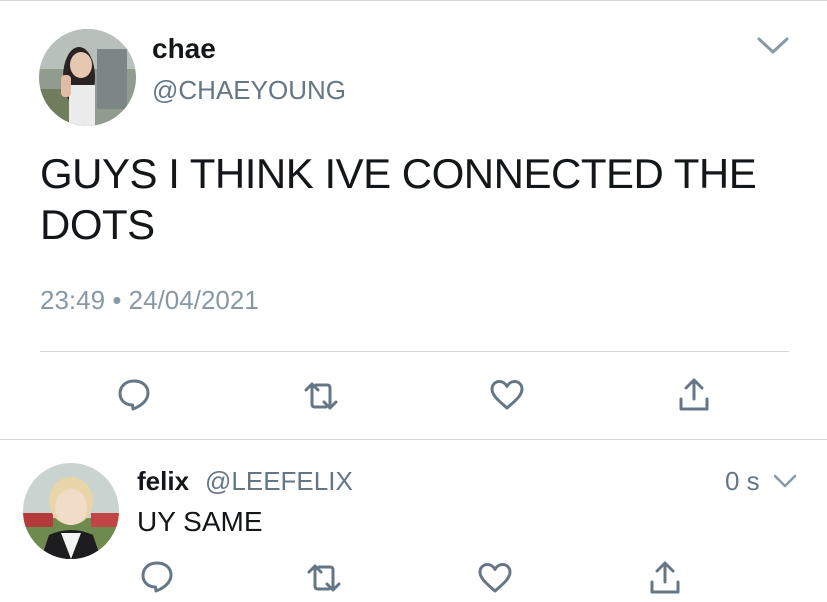  Describe the element at coordinates (163, 481) in the screenshot. I see `reply-display-name: felix` at that location.